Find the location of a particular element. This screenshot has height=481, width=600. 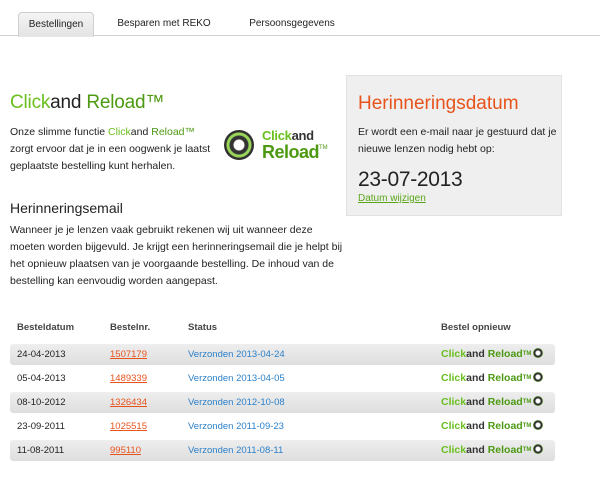

click-and-reload-logo: Clickand Reload TM is located at coordinates (277, 145).